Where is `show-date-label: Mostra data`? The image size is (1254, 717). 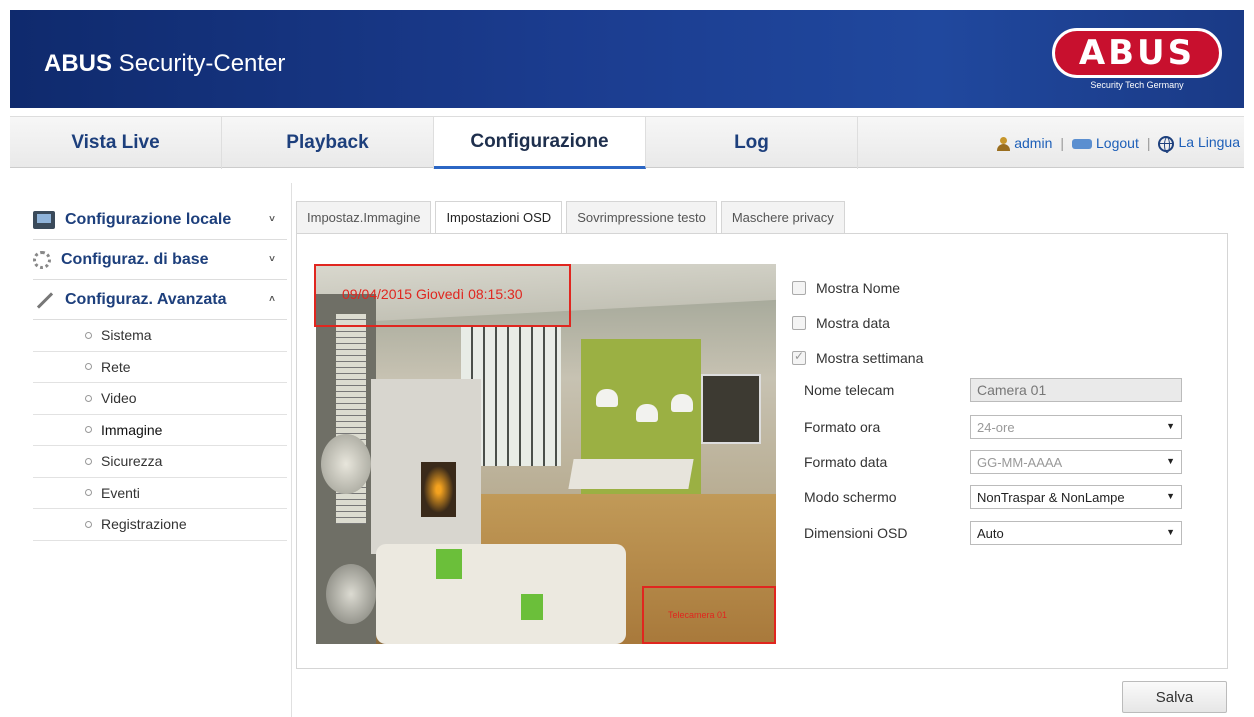 show-date-label: Mostra data is located at coordinates (853, 322).